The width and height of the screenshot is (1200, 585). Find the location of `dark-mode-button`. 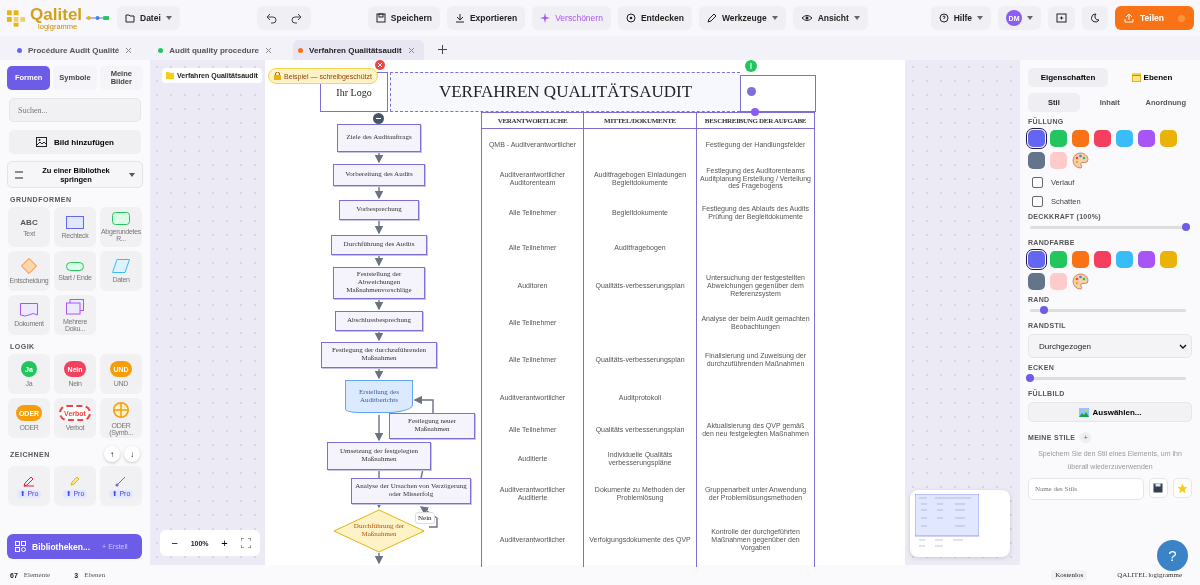

dark-mode-button is located at coordinates (1095, 18).